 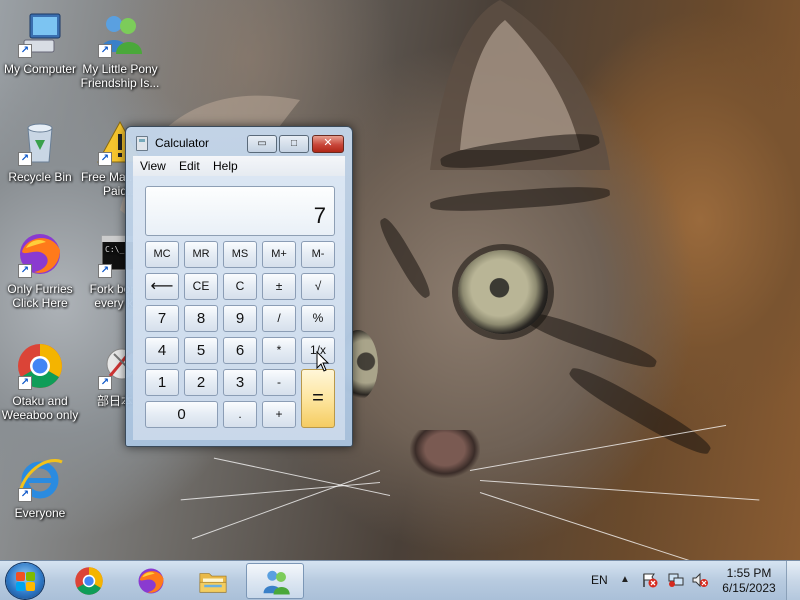 I want to click on language-indicator: EN, so click(x=599, y=580).